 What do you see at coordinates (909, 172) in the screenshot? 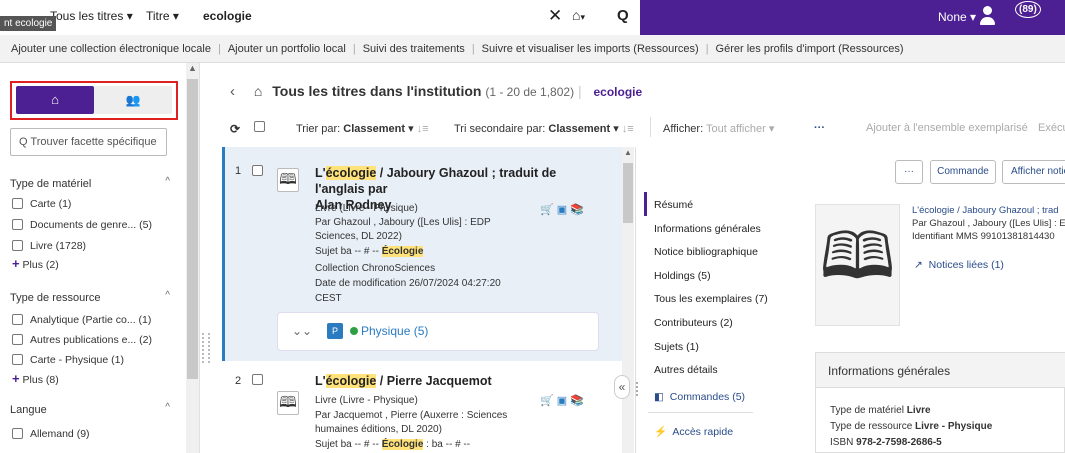
I see `detail-more-button: ···` at bounding box center [909, 172].